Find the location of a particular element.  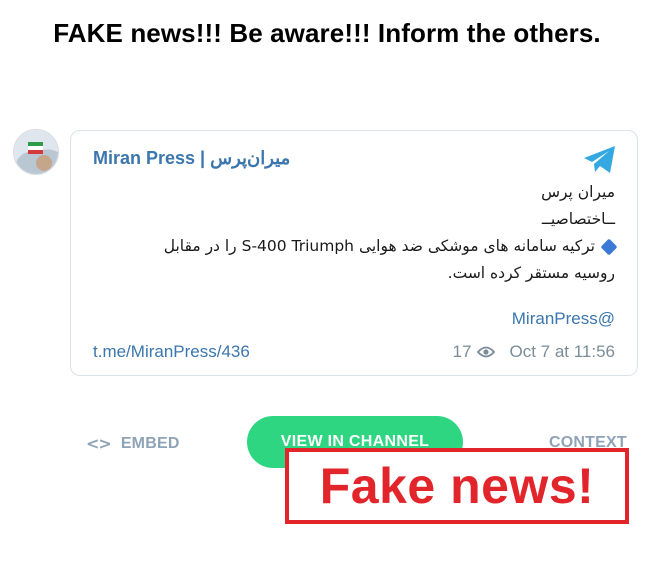

eye-icon is located at coordinates (486, 352).